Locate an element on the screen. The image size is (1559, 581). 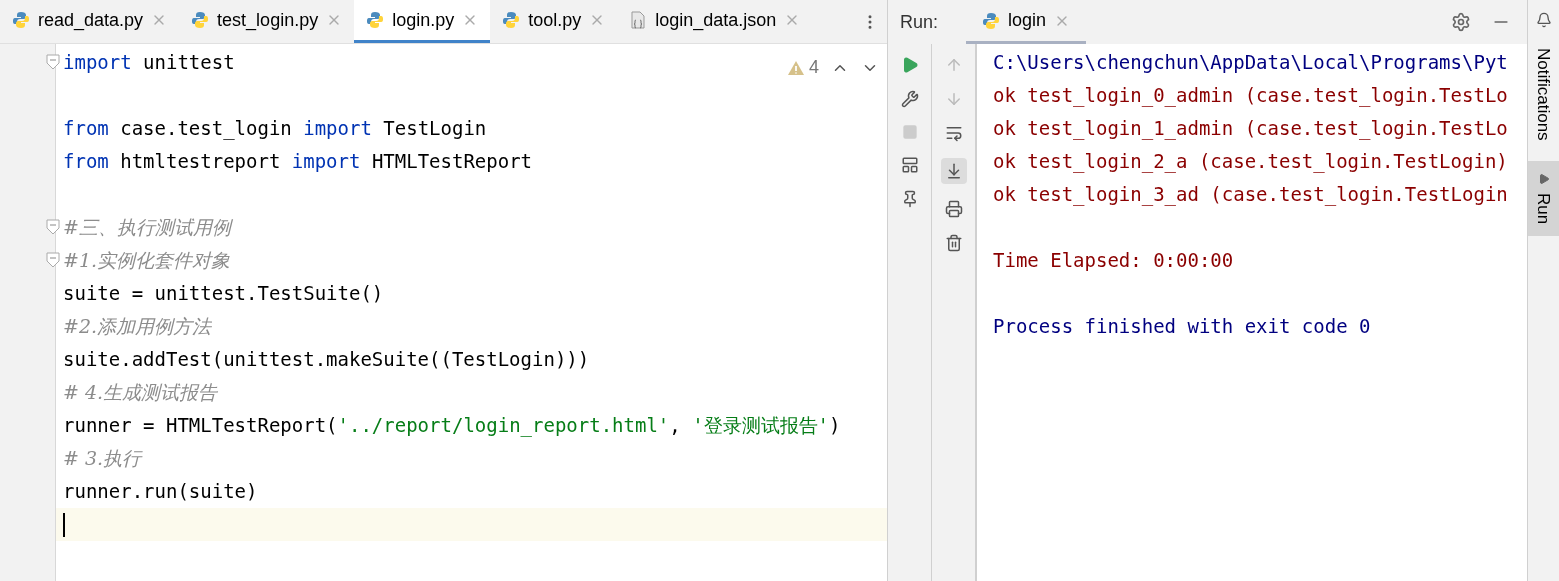
editor-tab: login_data.json is located at coordinates (715, 21).